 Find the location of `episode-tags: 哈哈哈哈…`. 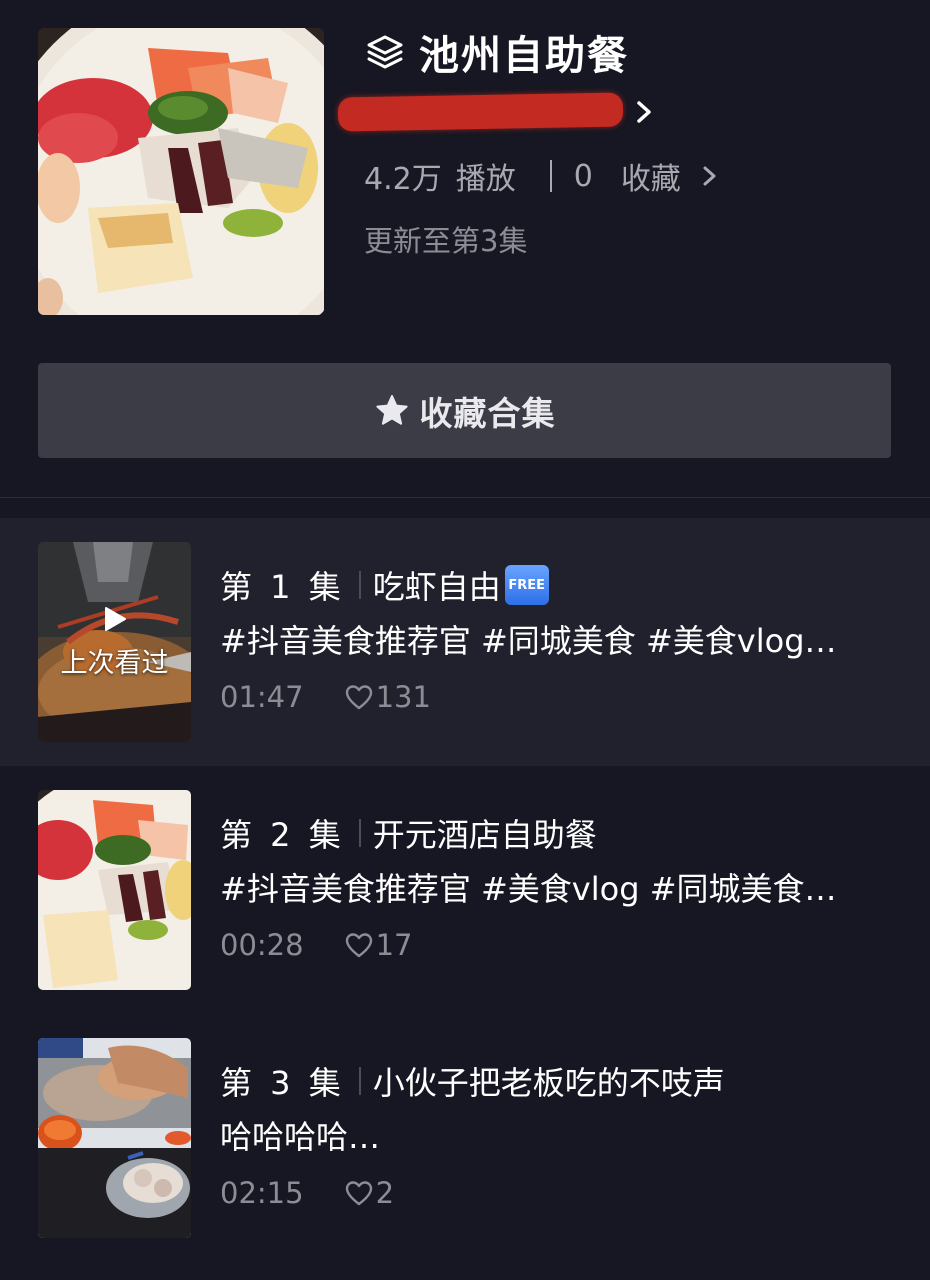

episode-tags: 哈哈哈哈… is located at coordinates (300, 1137).